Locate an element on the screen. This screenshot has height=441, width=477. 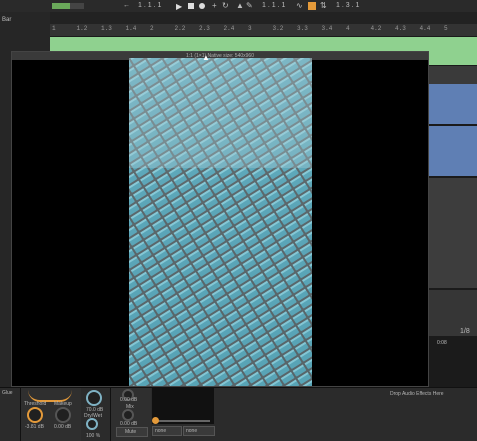
drywet-value: 100 % is located at coordinates (93, 436).